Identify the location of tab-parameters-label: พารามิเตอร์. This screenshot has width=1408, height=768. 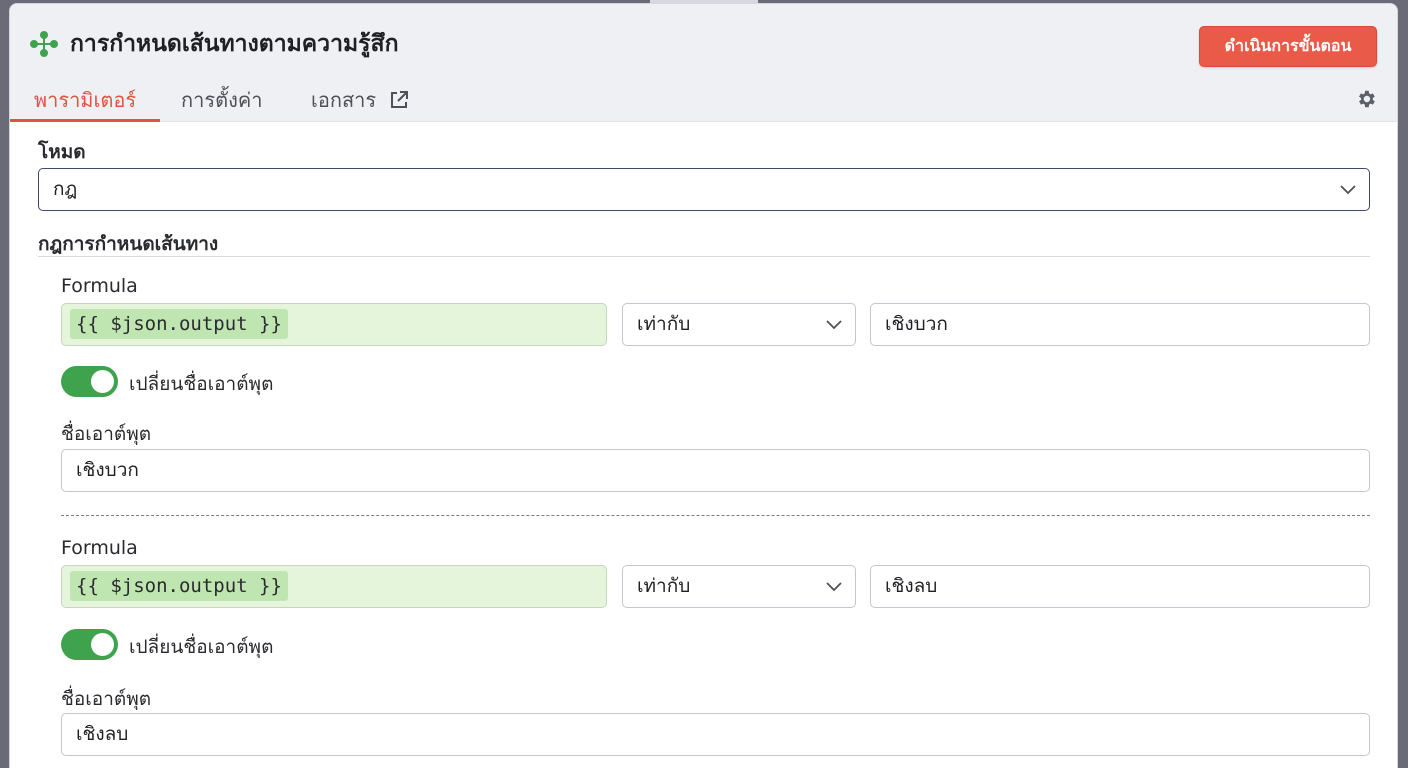
(85, 100).